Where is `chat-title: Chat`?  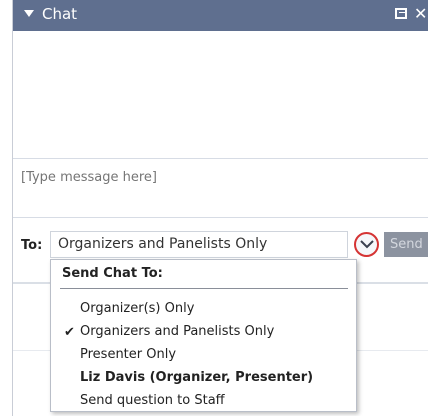
chat-title: Chat is located at coordinates (60, 14).